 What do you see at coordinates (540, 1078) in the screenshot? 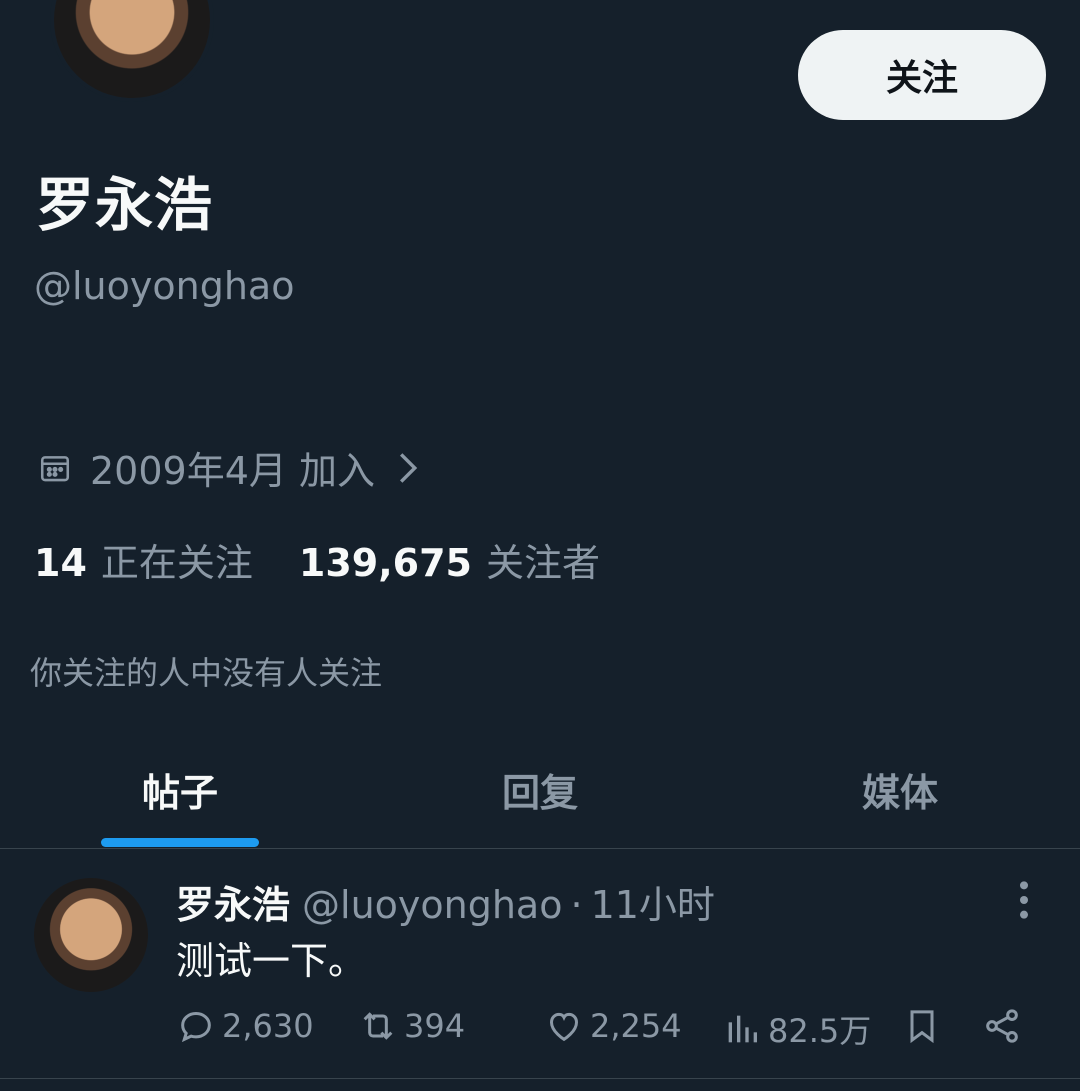
I see `post-divider` at bounding box center [540, 1078].